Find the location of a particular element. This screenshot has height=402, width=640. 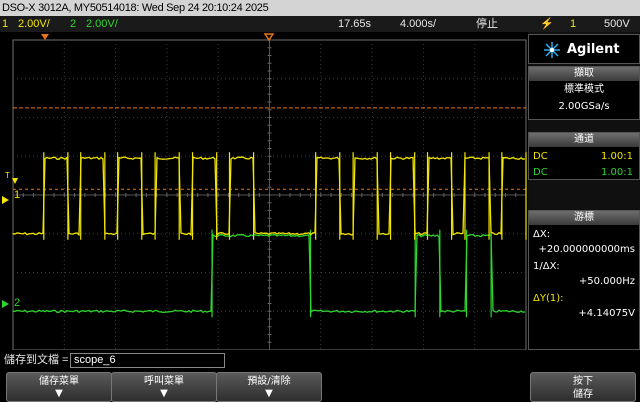

ch1-row: DC 1.00:1 is located at coordinates (584, 156).